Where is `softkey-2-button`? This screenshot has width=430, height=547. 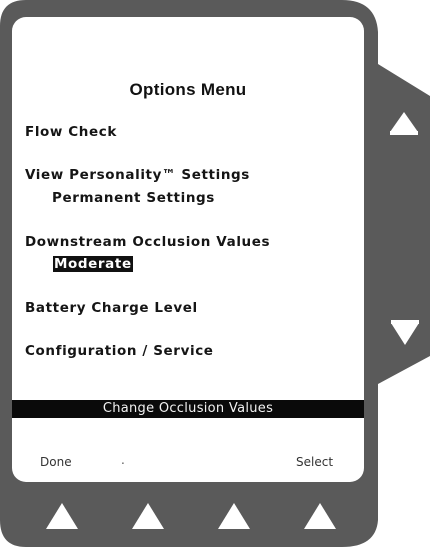
softkey-2-button is located at coordinates (148, 516).